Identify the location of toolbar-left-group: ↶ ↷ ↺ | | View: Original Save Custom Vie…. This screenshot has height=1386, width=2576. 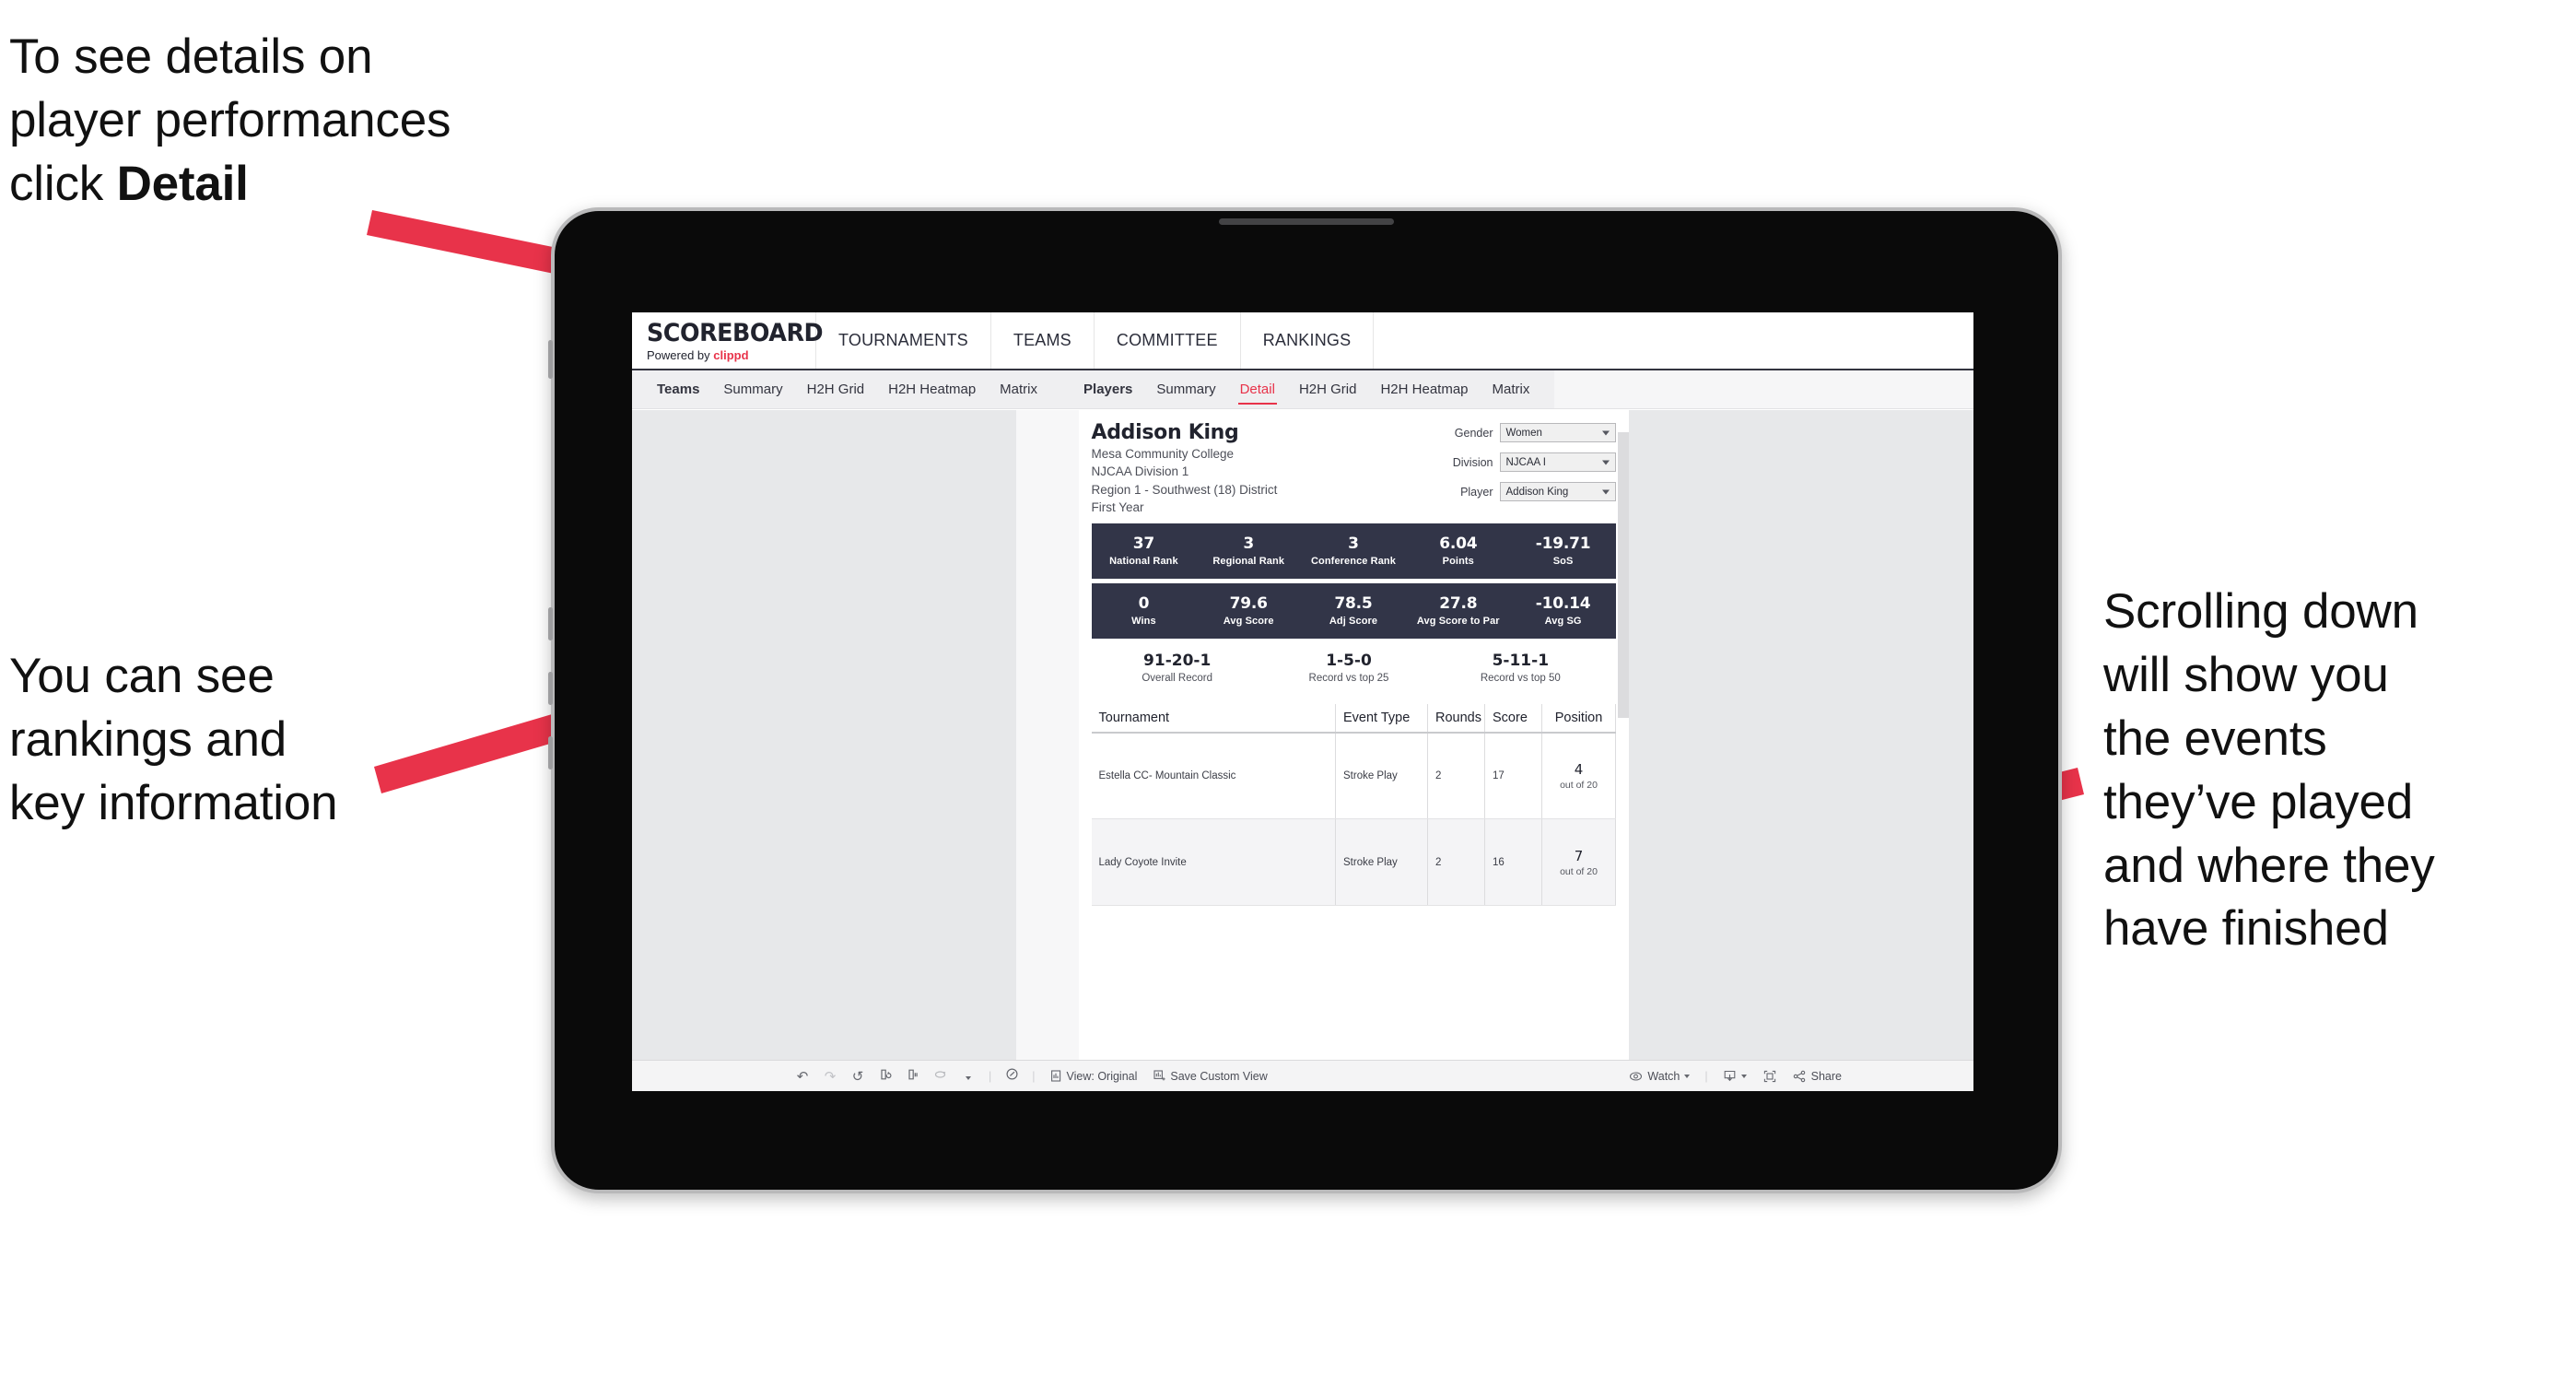
(954, 1076).